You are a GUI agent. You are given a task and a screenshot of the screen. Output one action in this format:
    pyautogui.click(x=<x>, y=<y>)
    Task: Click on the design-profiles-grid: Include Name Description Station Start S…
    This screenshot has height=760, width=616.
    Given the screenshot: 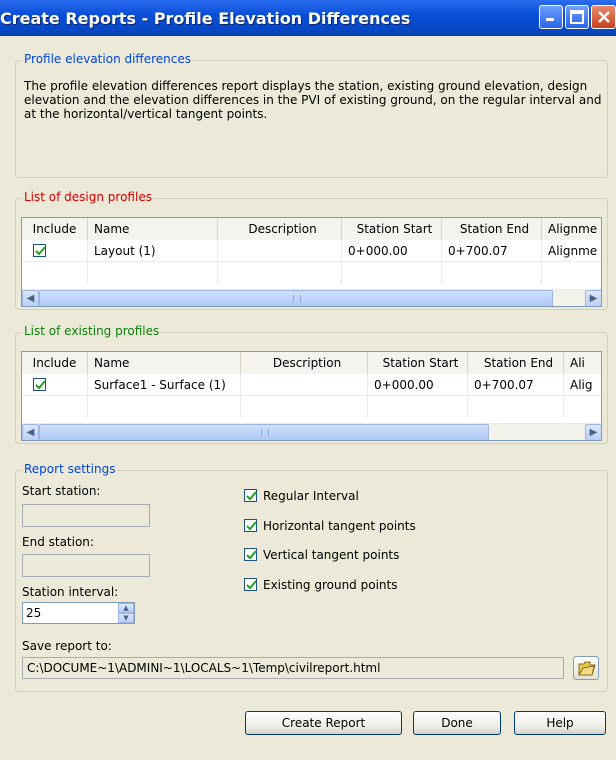 What is the action you would take?
    pyautogui.click(x=311, y=262)
    